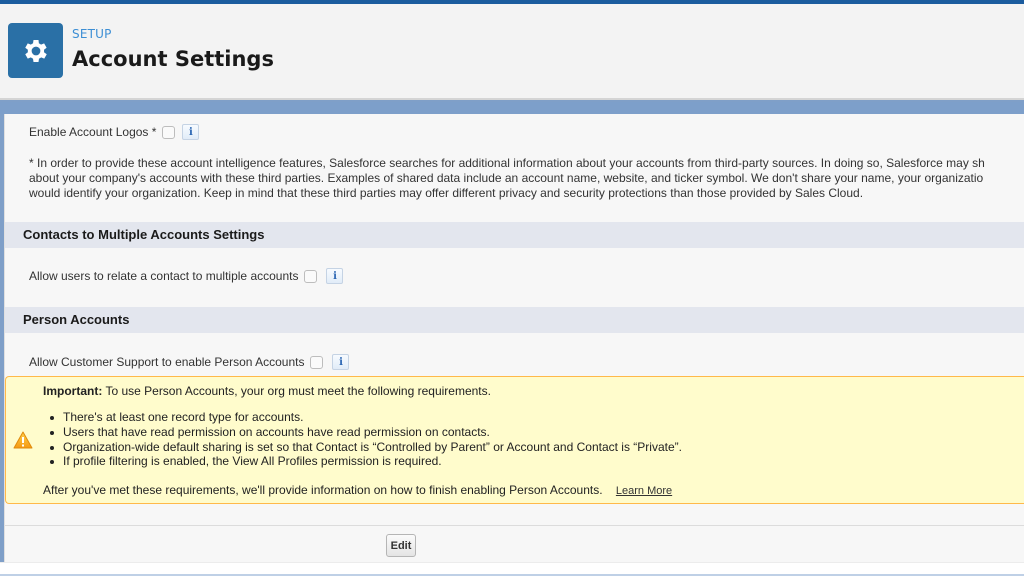 This screenshot has width=1024, height=576. Describe the element at coordinates (514, 235) in the screenshot. I see `section-header-contacts: Contacts to Multiple Accounts Settings` at that location.